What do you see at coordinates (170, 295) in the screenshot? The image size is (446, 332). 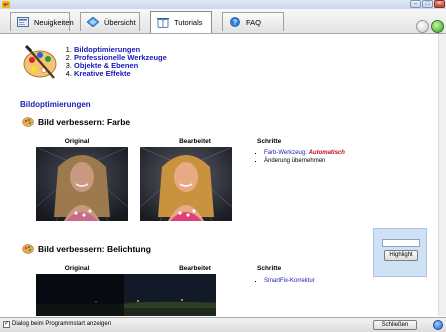 I see `edited-photo-exposure` at bounding box center [170, 295].